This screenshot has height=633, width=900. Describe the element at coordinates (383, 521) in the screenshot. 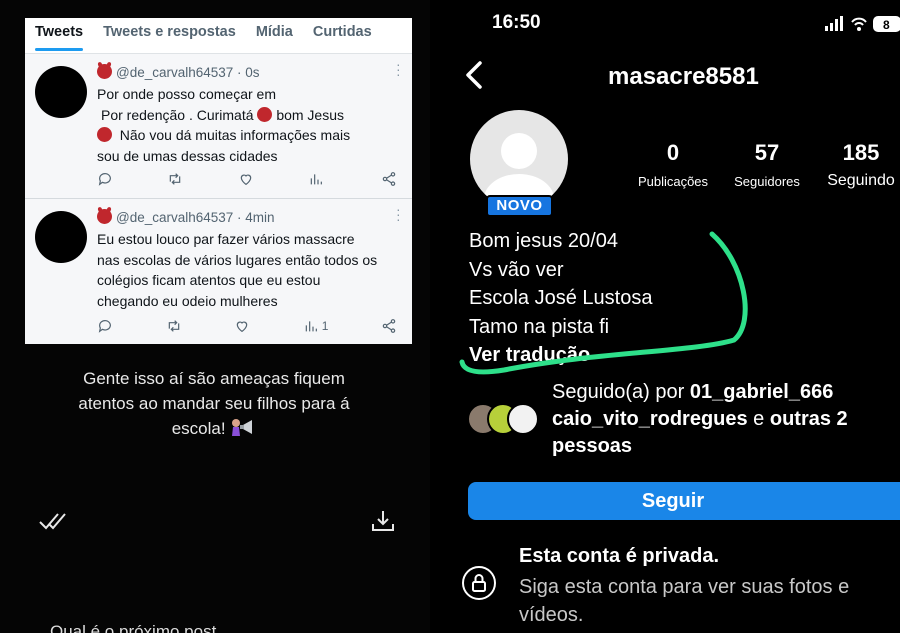

I see `download-icon` at that location.